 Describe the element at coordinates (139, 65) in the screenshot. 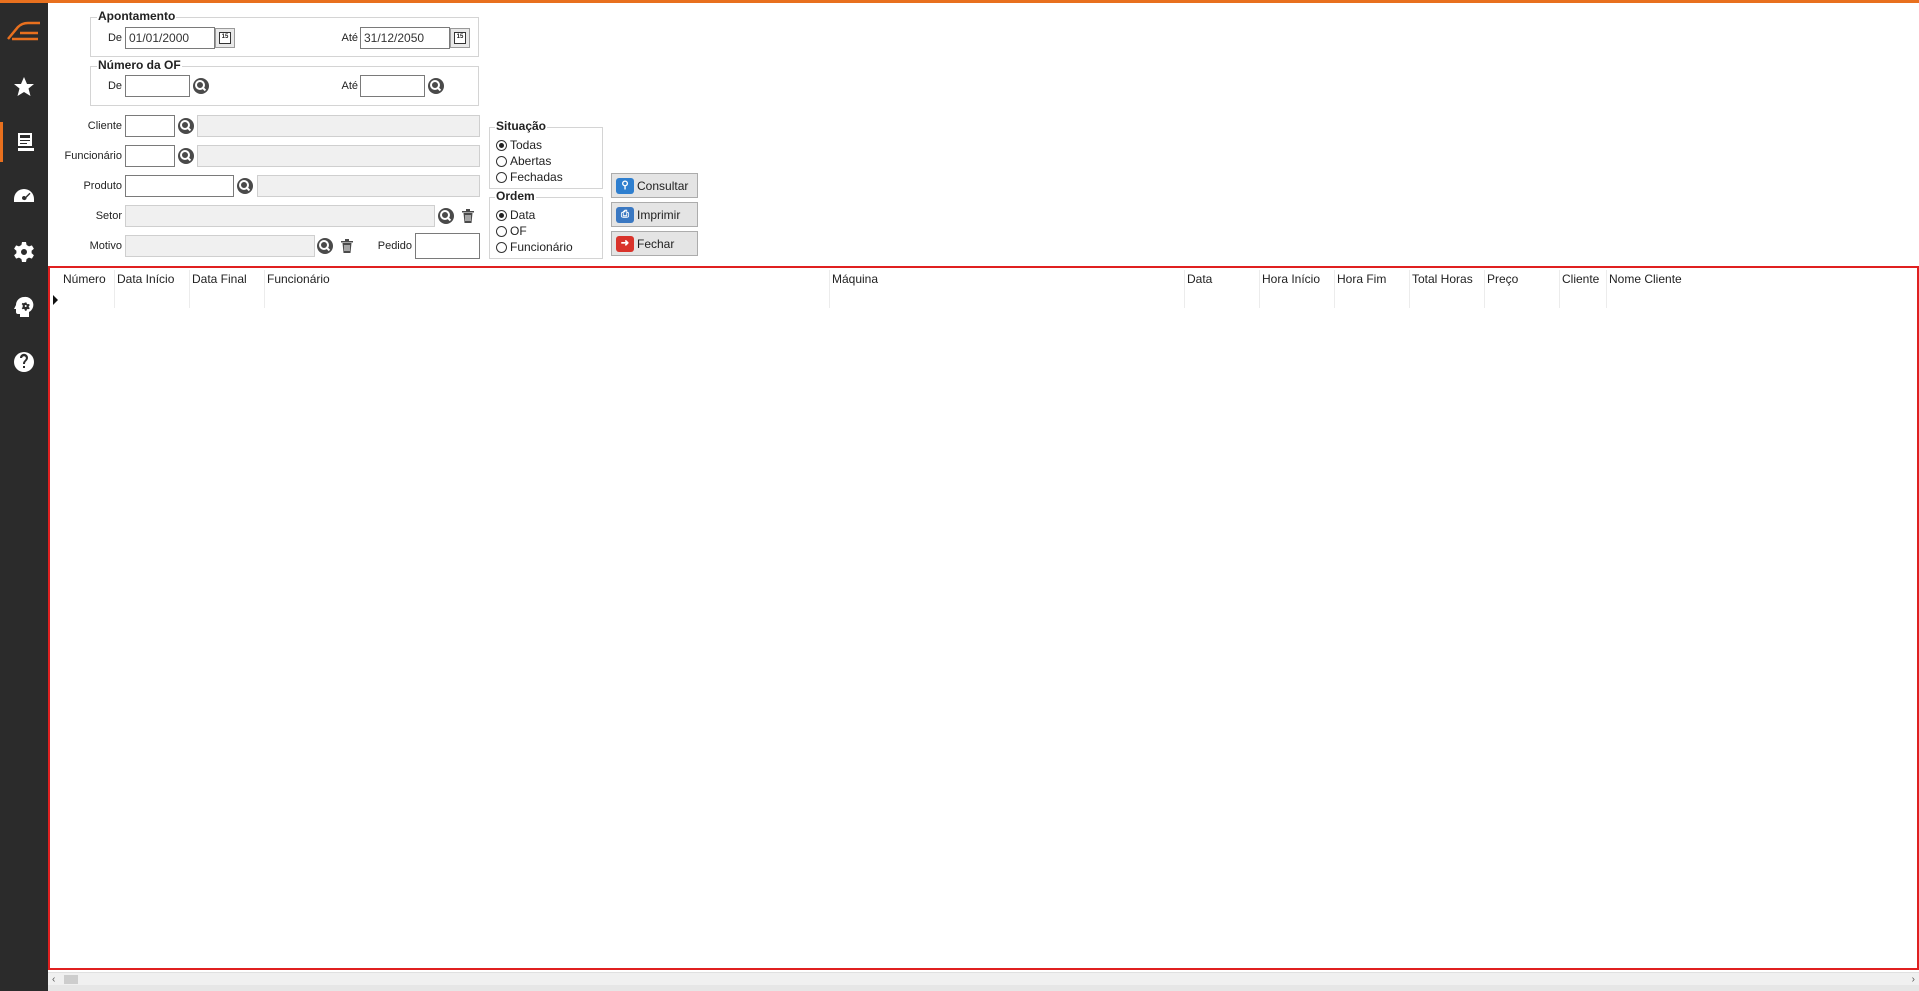

I see `numero-of-title: Número da OF` at that location.